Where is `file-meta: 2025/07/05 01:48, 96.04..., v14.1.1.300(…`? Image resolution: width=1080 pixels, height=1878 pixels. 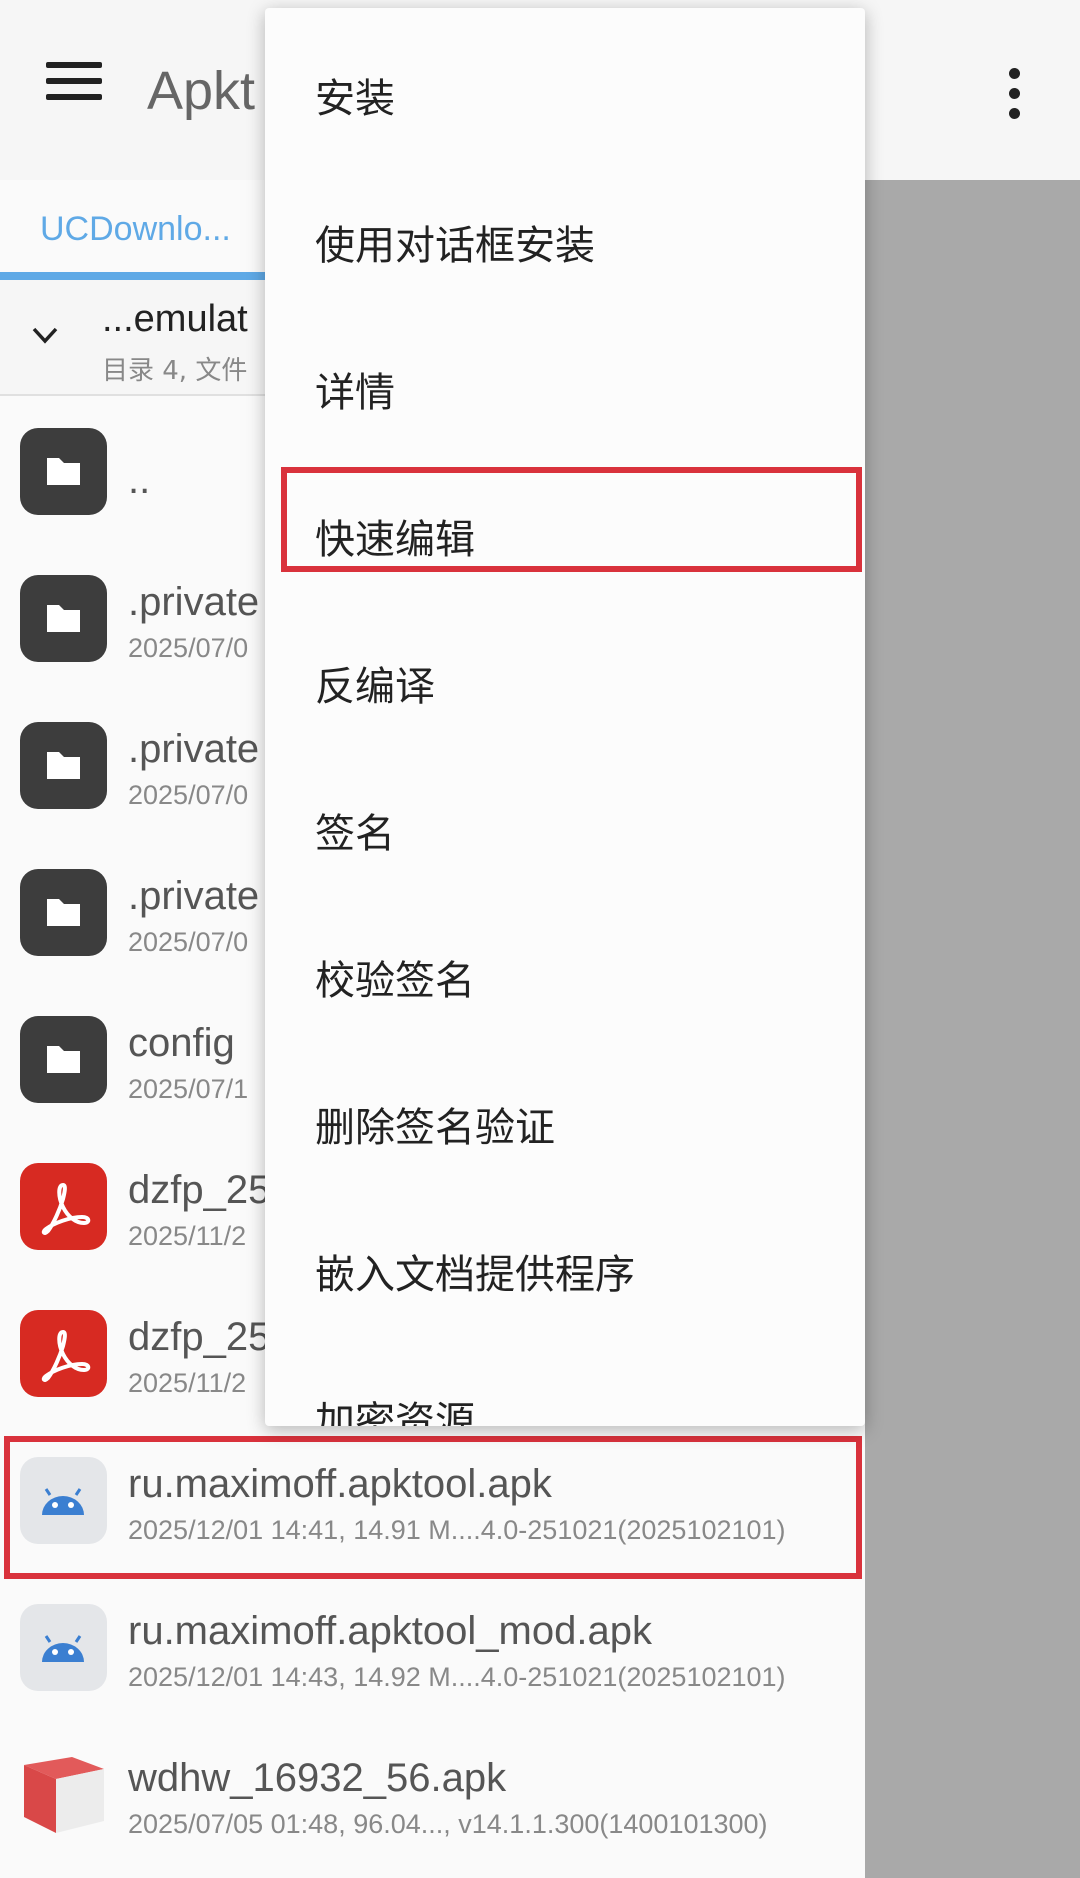 file-meta: 2025/07/05 01:48, 96.04..., v14.1.1.300(… is located at coordinates (448, 1824).